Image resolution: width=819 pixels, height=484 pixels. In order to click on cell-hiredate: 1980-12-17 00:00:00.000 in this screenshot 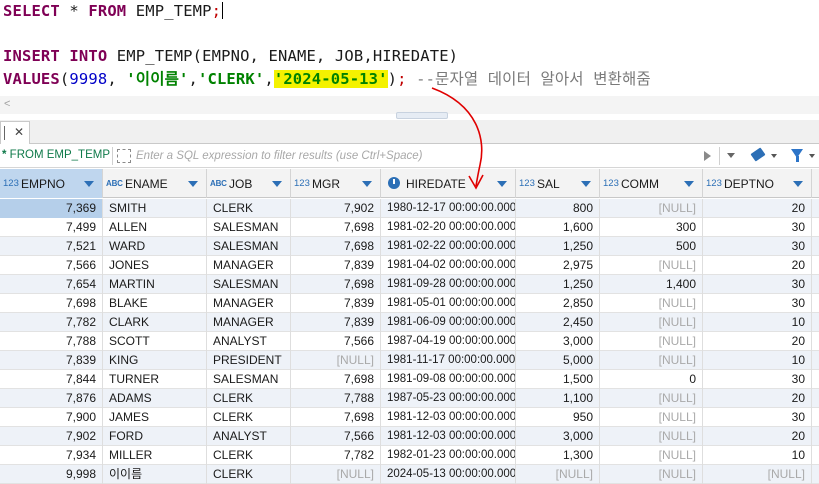, I will do `click(448, 208)`.